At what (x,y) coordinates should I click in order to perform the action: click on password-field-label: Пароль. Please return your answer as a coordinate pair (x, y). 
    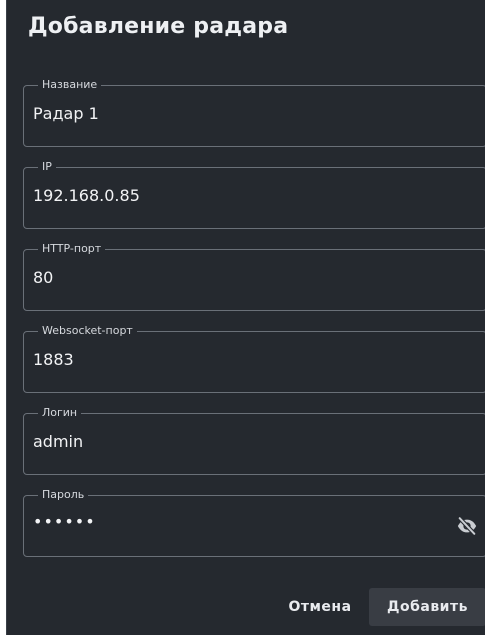
    Looking at the image, I should click on (63, 495).